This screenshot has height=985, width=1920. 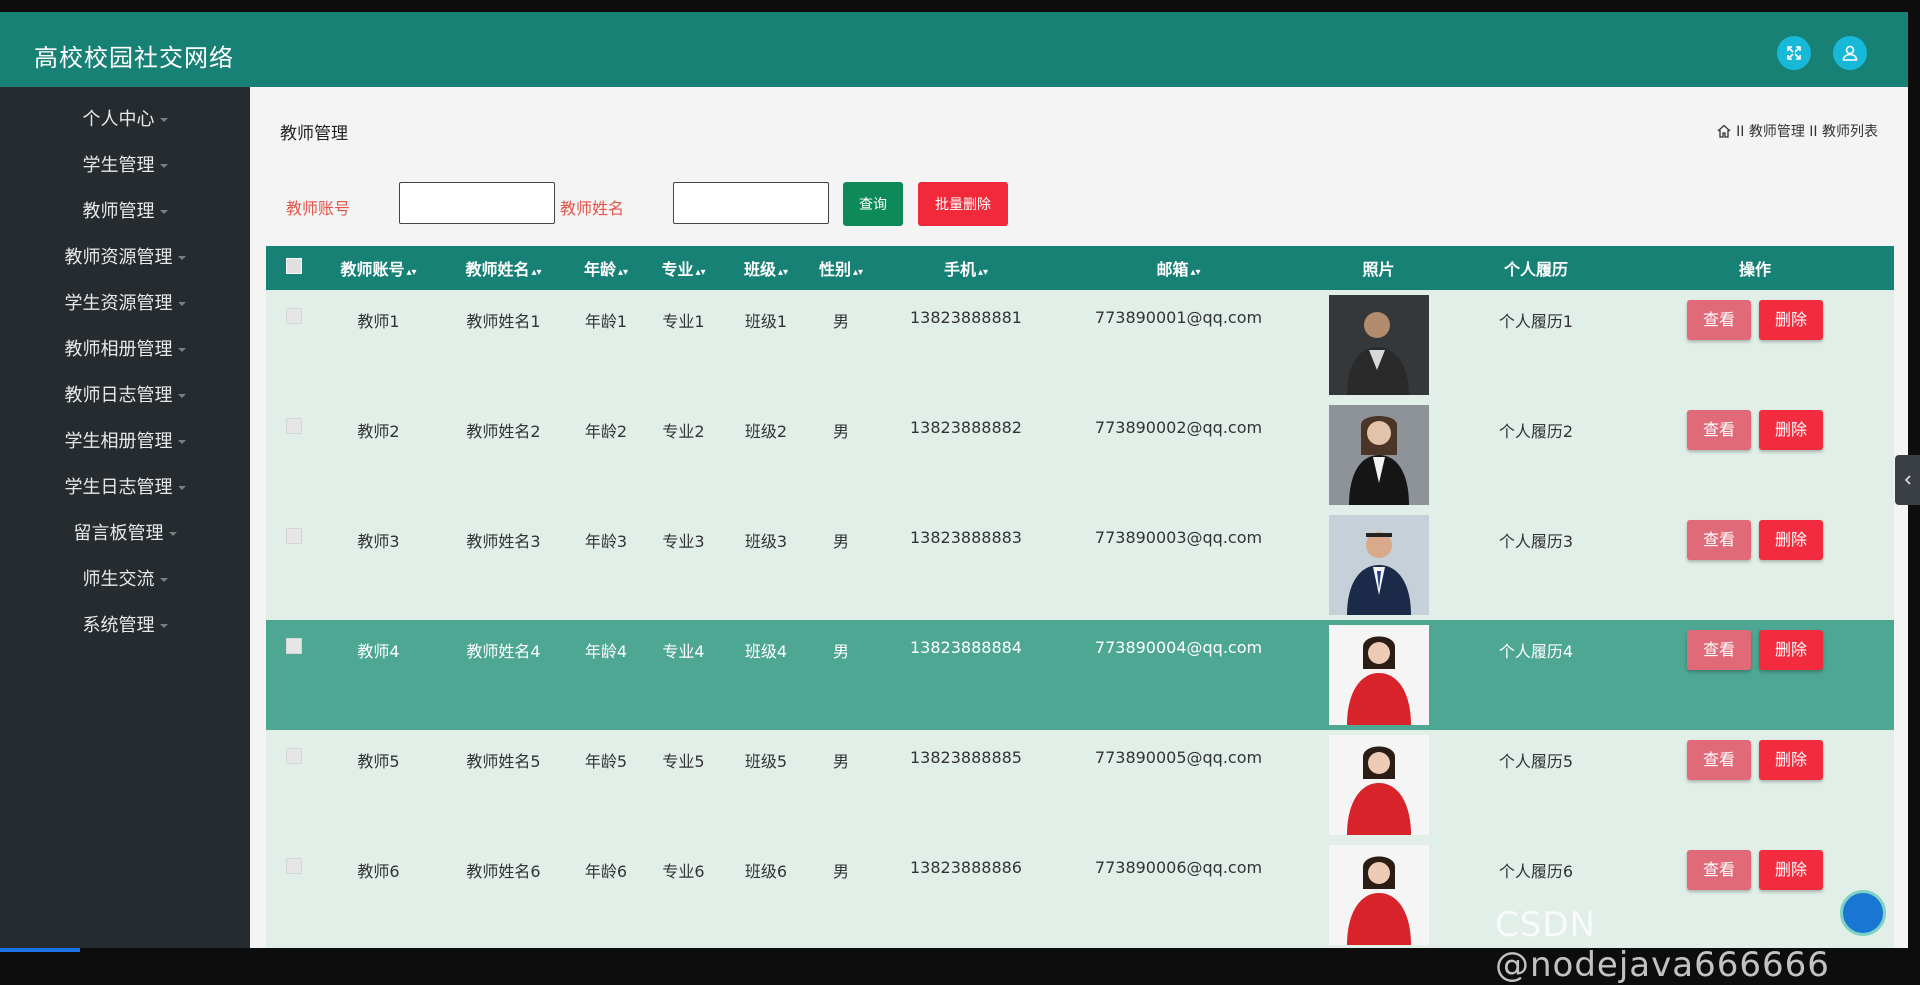 I want to click on teacher-account-input, so click(x=477, y=203).